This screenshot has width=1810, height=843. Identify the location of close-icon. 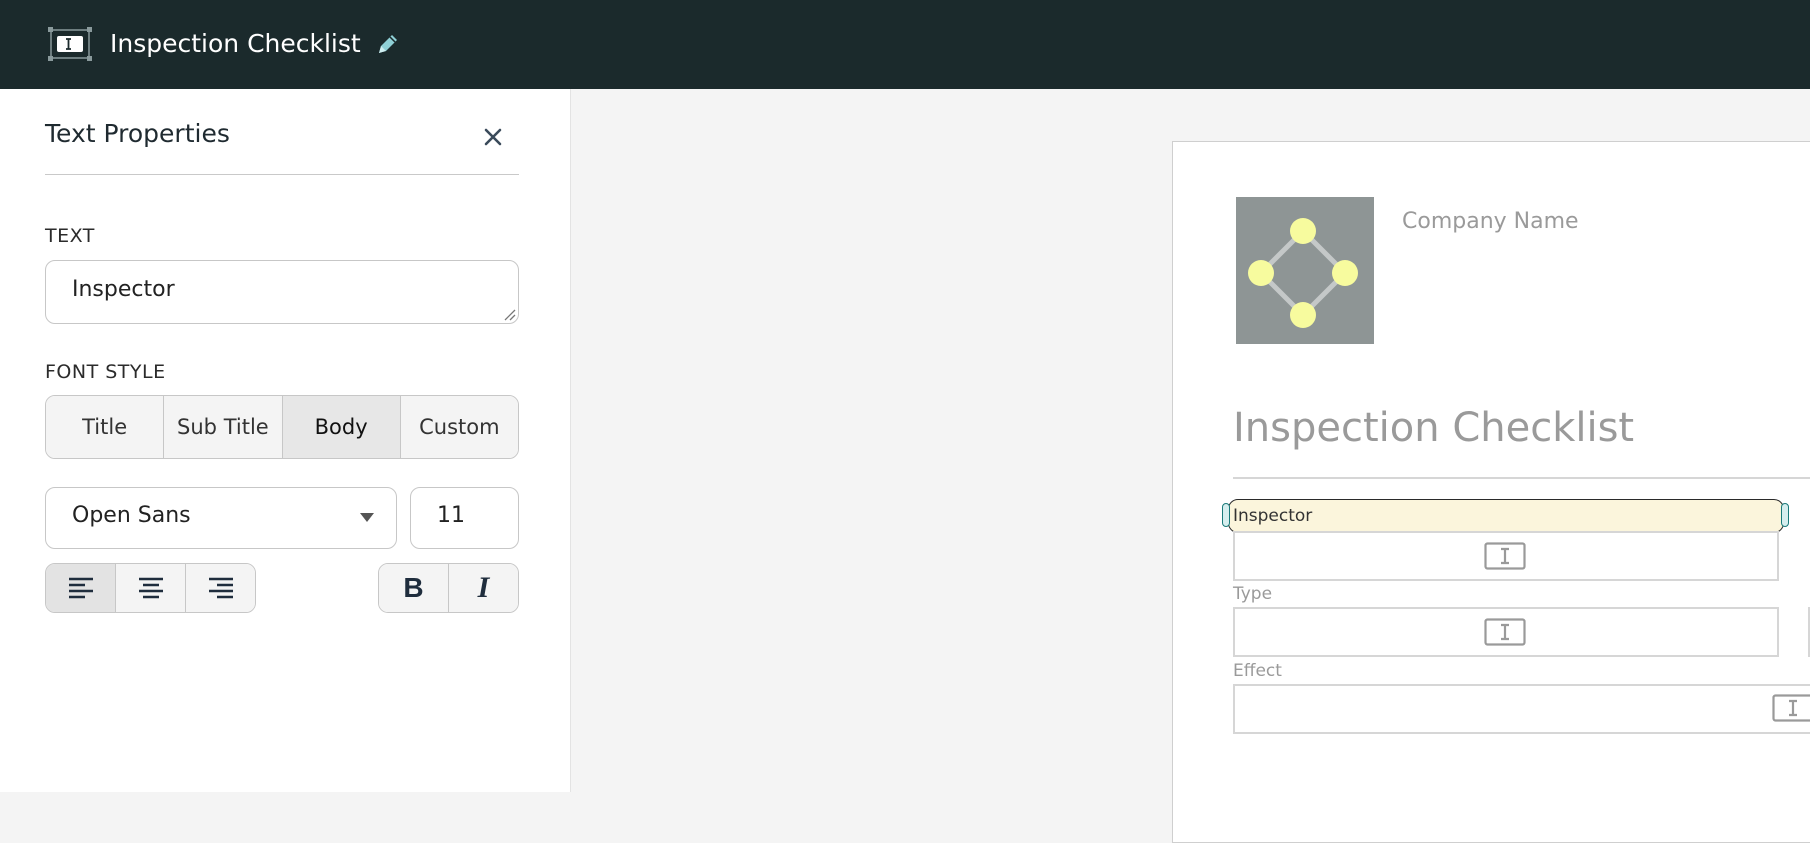
(493, 137).